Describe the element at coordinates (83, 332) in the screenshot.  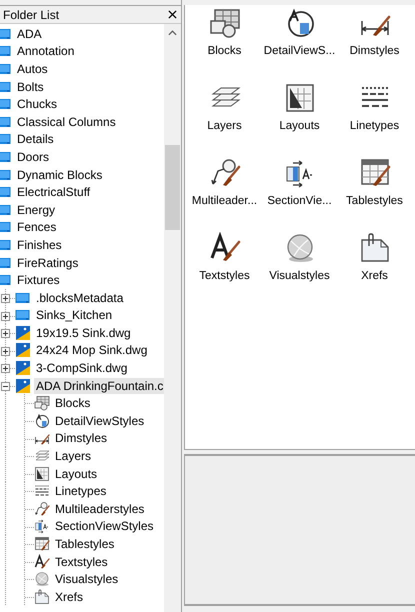
I see `tree-item: 19x19.5 Sink.dwg` at that location.